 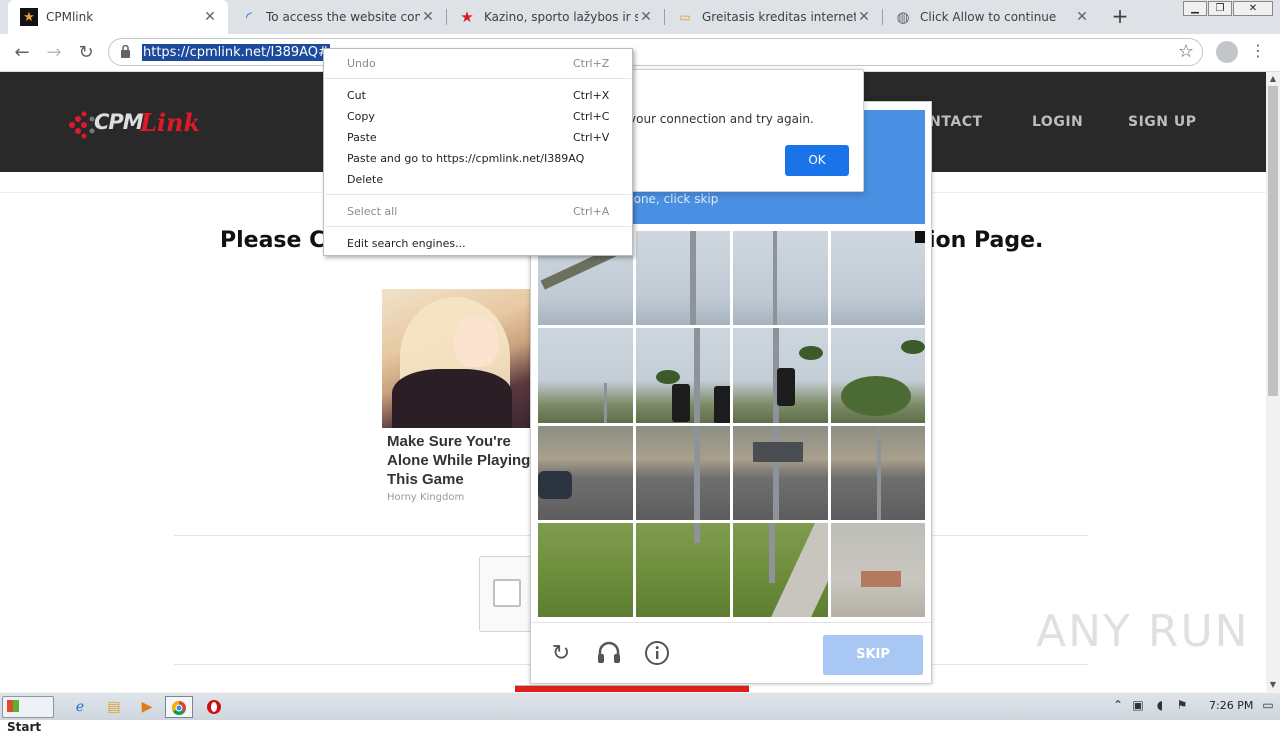 I want to click on menu-item-shortcut: Ctrl+C, so click(x=591, y=116).